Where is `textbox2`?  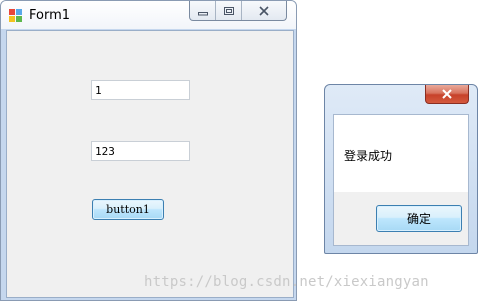 textbox2 is located at coordinates (140, 151).